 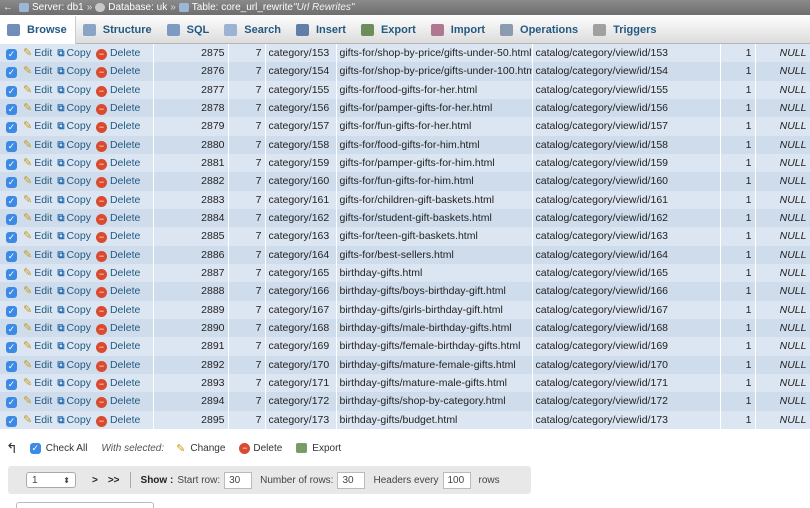 I want to click on tab-label: Operations, so click(x=549, y=30).